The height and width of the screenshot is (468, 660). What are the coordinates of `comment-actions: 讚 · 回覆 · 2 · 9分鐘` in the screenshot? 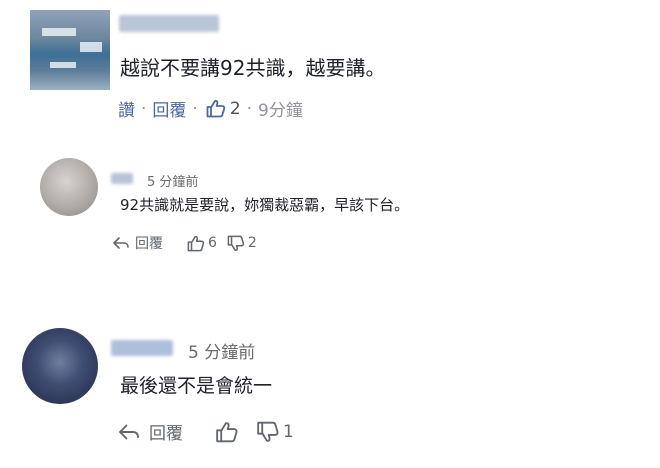 It's located at (210, 109).